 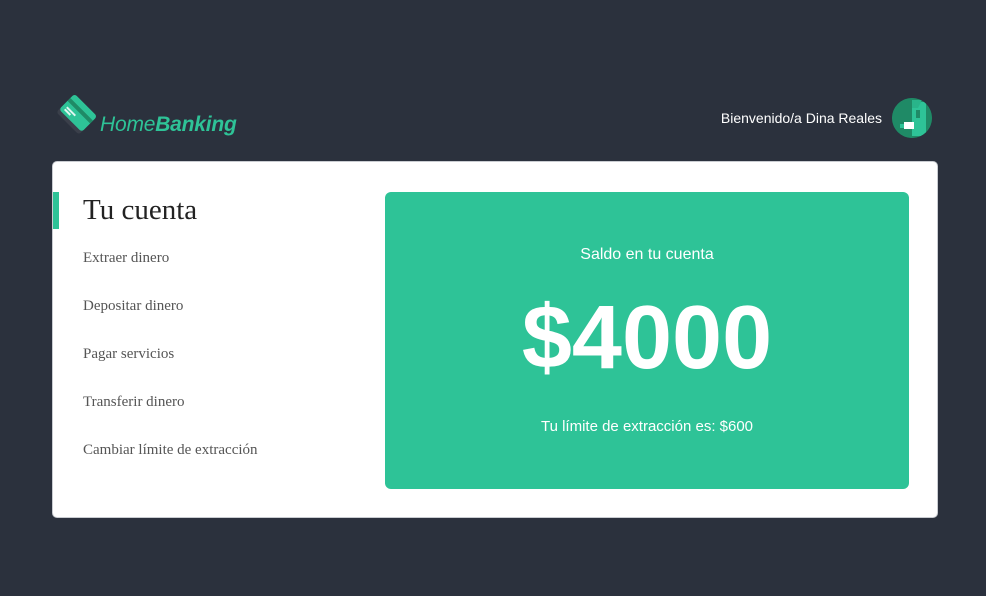 What do you see at coordinates (801, 118) in the screenshot?
I see `welcome-text: Bienvenido/a Dina Reales` at bounding box center [801, 118].